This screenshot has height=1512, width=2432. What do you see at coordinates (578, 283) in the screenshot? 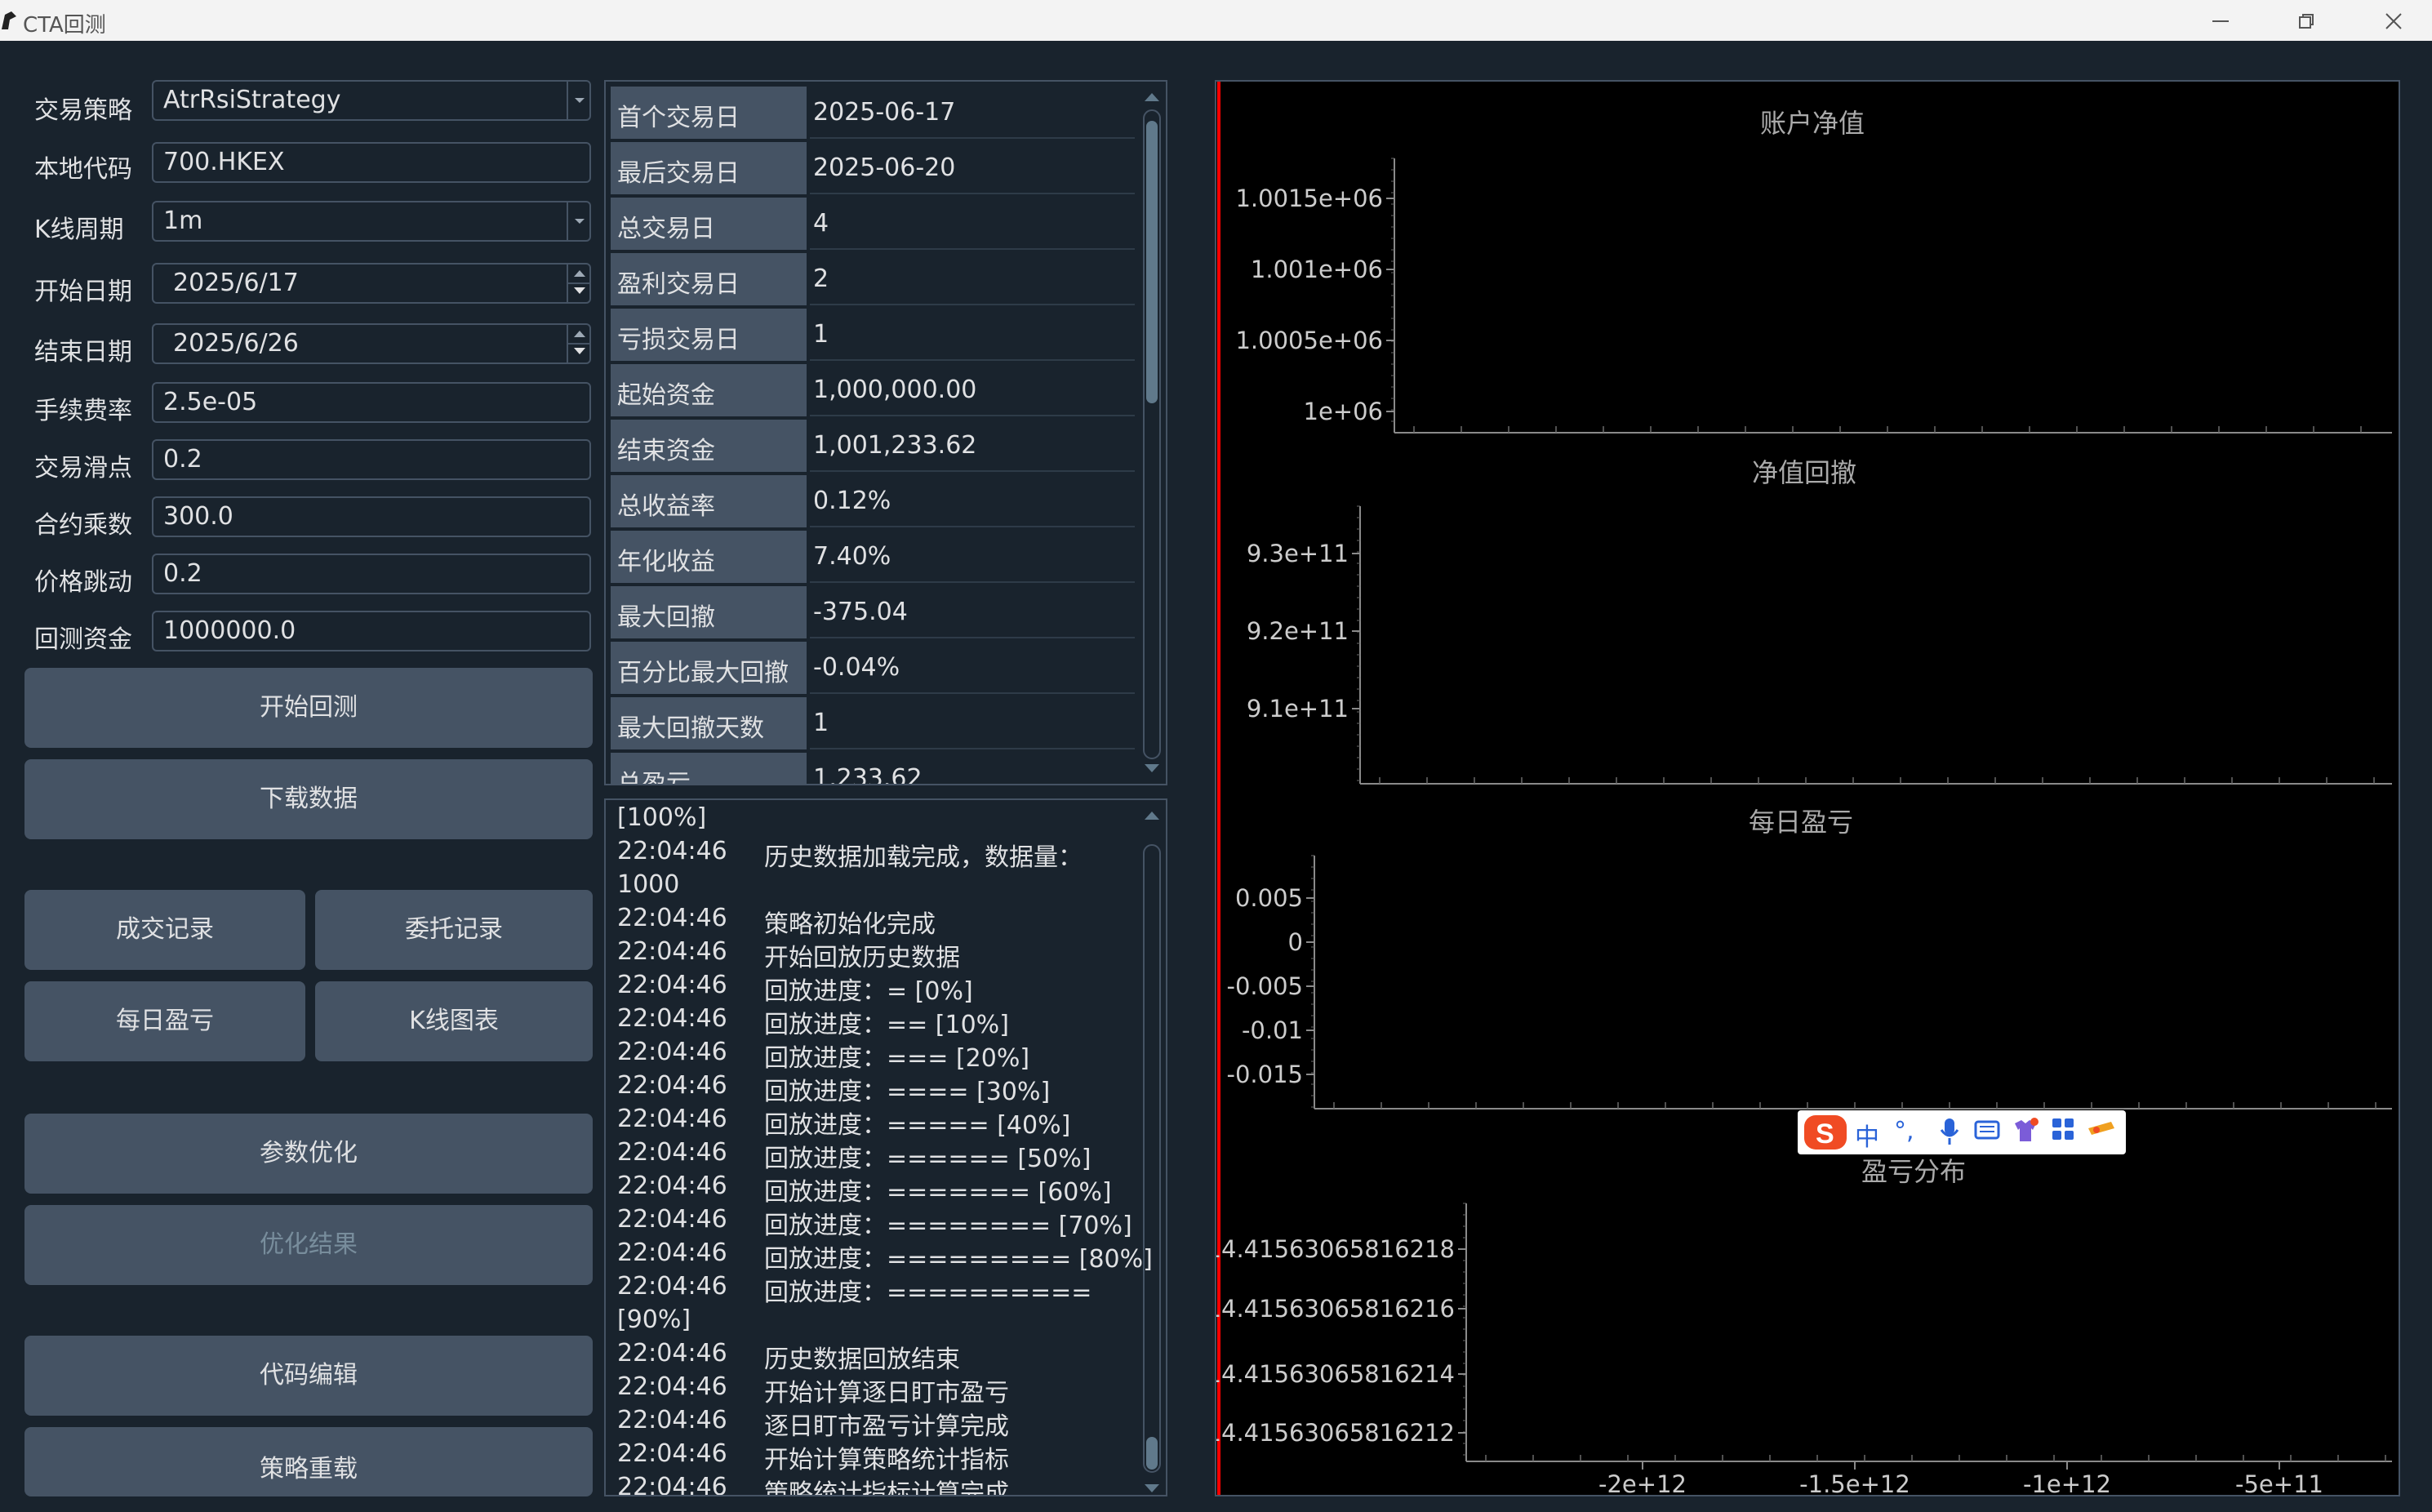
I see `start-date-spinner` at bounding box center [578, 283].